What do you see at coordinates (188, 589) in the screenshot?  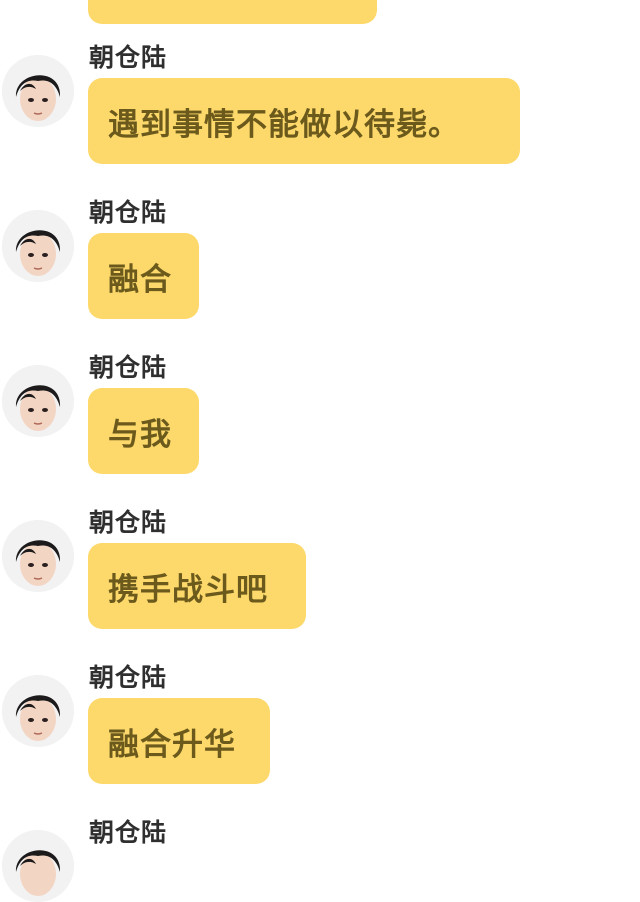 I see `message-text: 携手战斗吧` at bounding box center [188, 589].